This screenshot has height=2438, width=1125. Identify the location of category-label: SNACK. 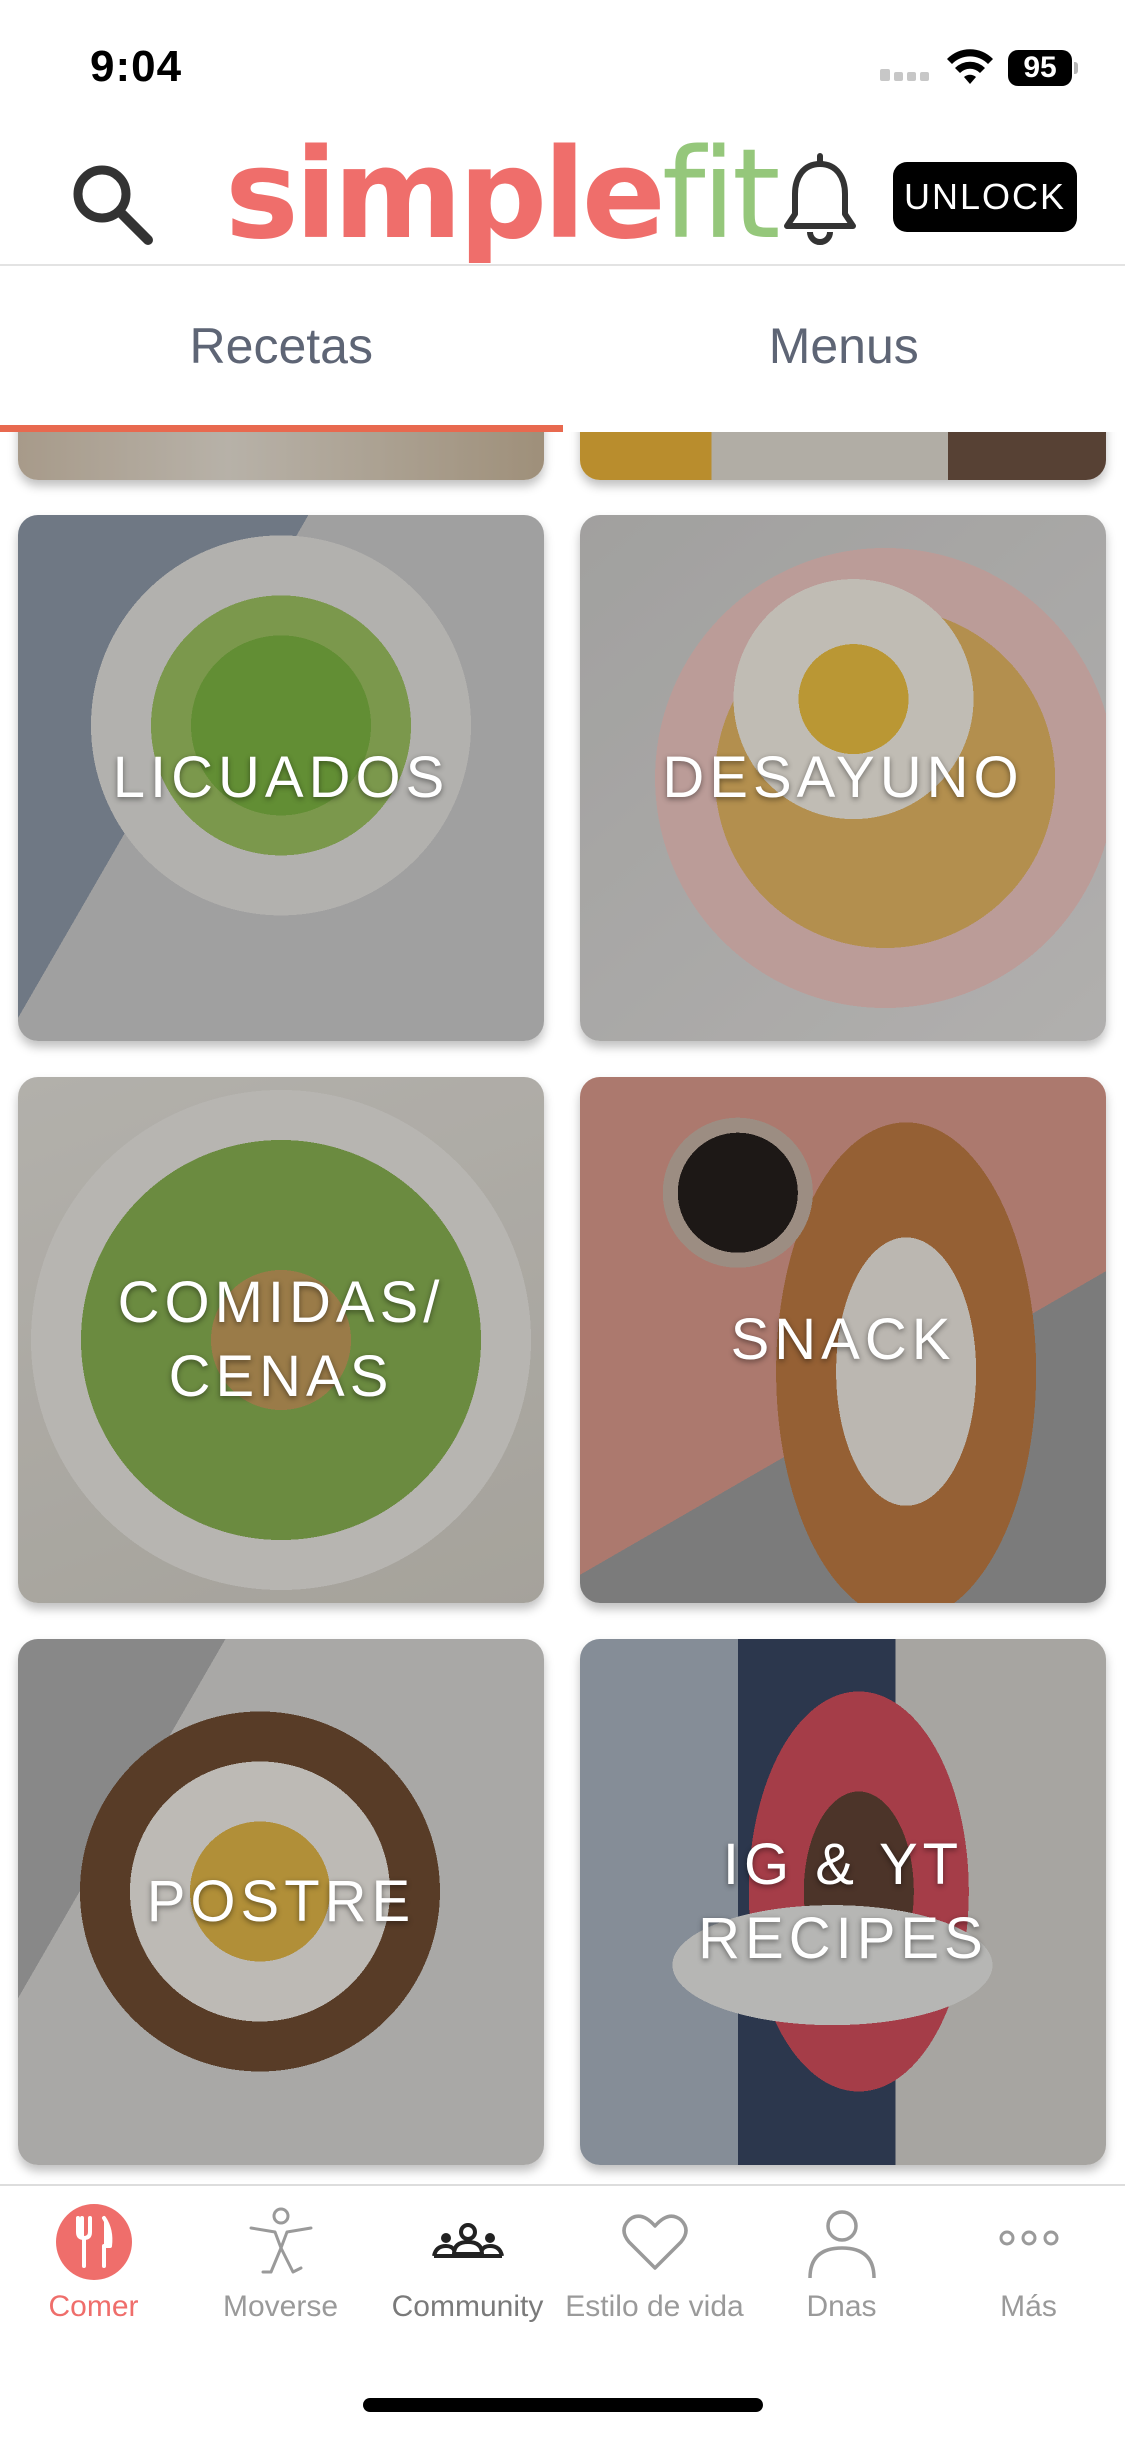
(843, 1340).